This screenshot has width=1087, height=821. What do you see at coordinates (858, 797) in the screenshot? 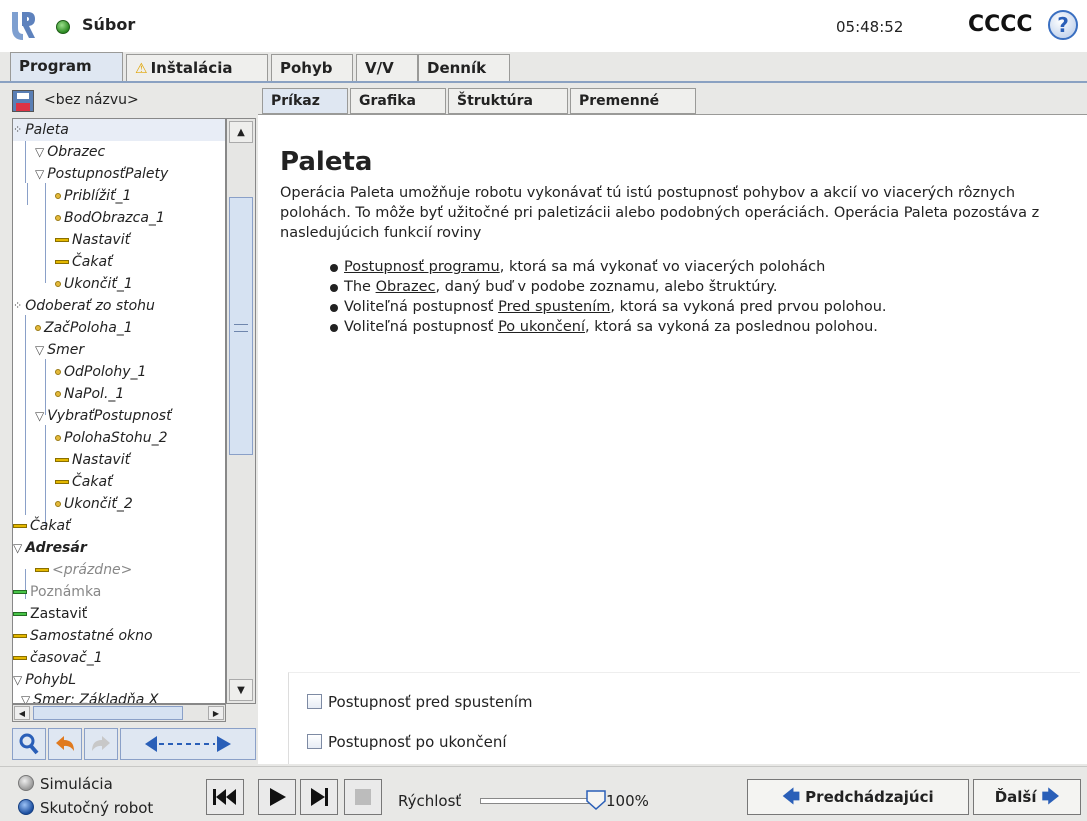
I see `previous-button: 🡄 Predchádzajúci` at bounding box center [858, 797].